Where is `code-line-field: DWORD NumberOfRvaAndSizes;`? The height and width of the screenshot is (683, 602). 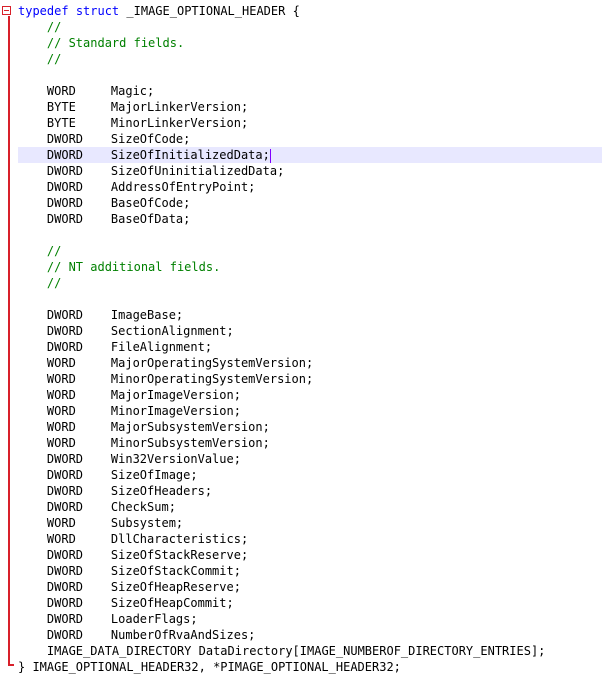
code-line-field: DWORD NumberOfRvaAndSizes; is located at coordinates (310, 635).